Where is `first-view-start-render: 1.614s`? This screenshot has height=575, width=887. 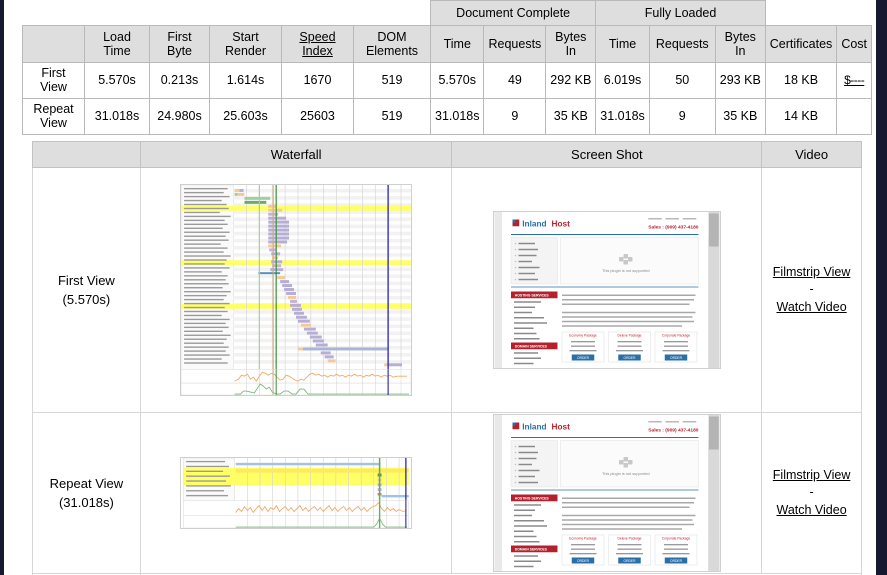
first-view-start-render: 1.614s is located at coordinates (245, 80).